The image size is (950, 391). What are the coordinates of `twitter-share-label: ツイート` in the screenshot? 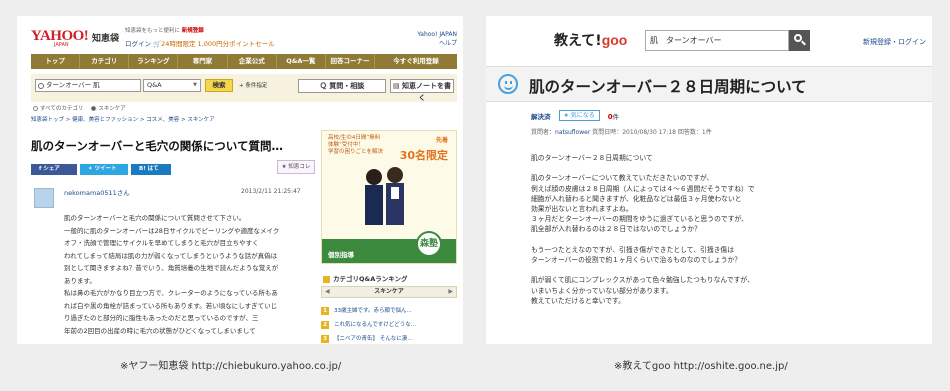 It's located at (105, 169).